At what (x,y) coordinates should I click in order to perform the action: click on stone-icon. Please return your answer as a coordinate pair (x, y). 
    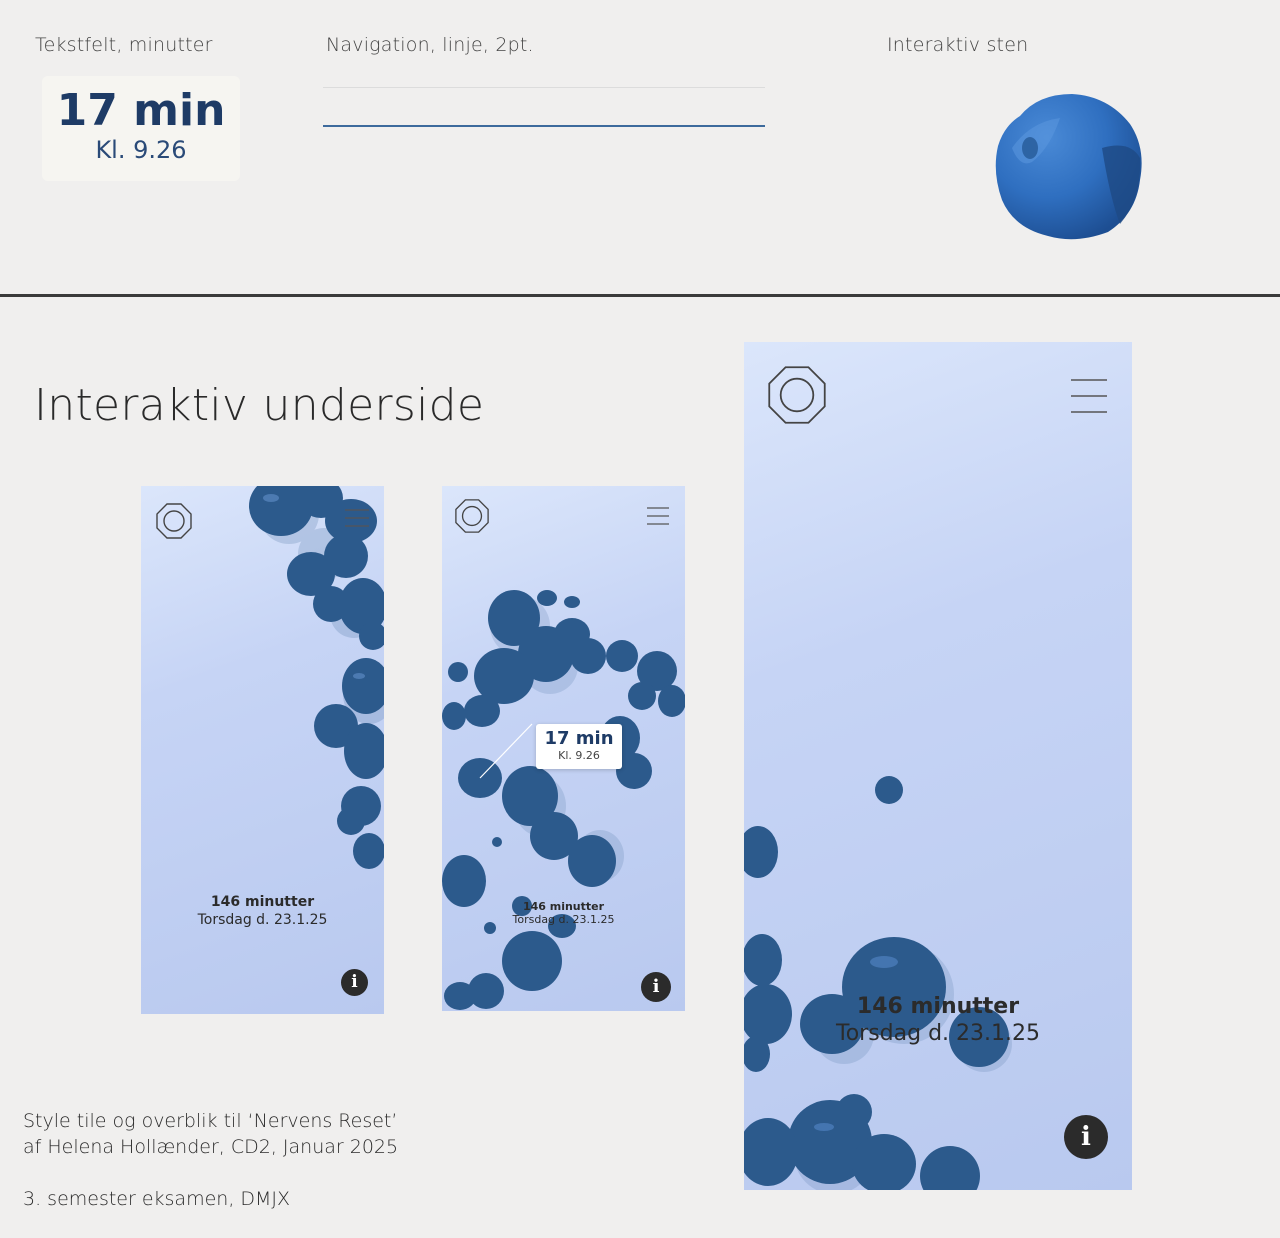
    Looking at the image, I should click on (1068, 167).